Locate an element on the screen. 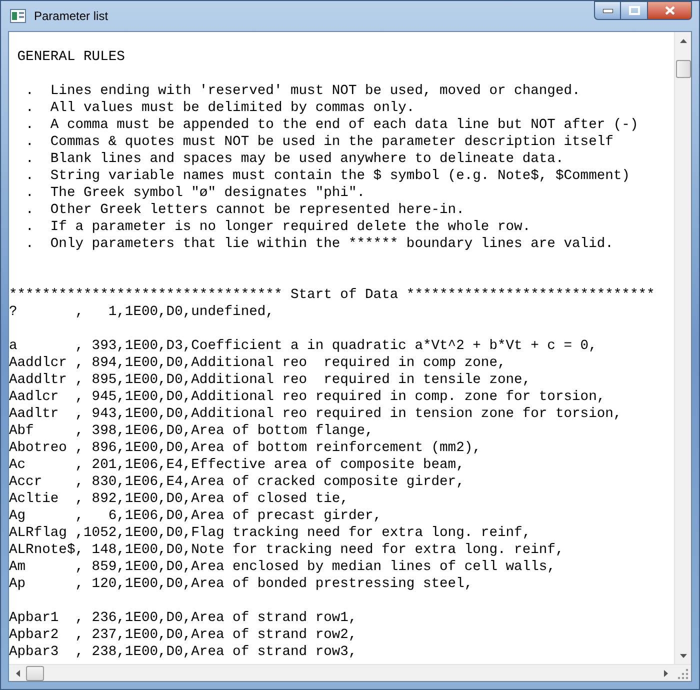  data-line: ALRflag ,1052,1E00,D0,Flag tracking need for extra long. reinf, is located at coordinates (270, 533).